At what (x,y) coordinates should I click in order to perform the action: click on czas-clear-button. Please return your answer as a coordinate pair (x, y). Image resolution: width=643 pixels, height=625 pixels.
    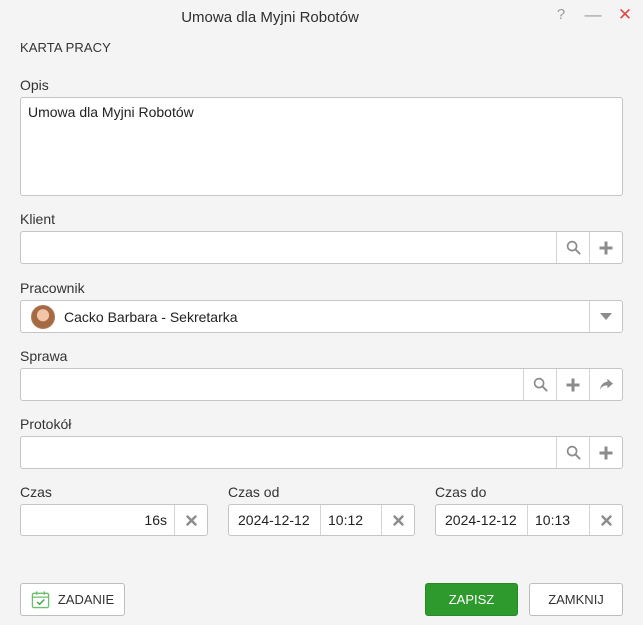
    Looking at the image, I should click on (190, 520).